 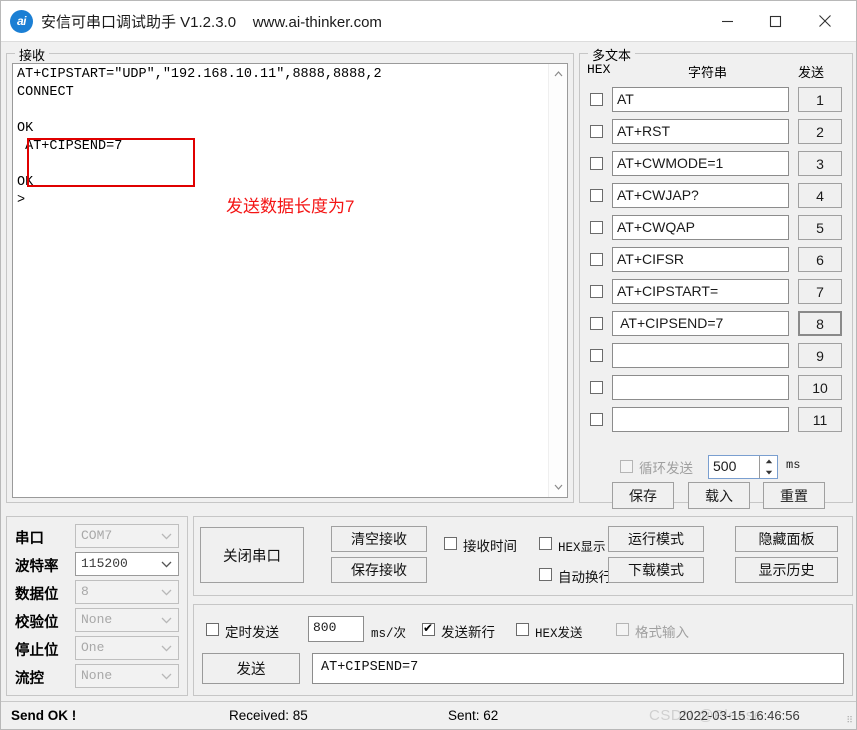 I want to click on serial-setting-row: 流控 None, so click(x=98, y=677).